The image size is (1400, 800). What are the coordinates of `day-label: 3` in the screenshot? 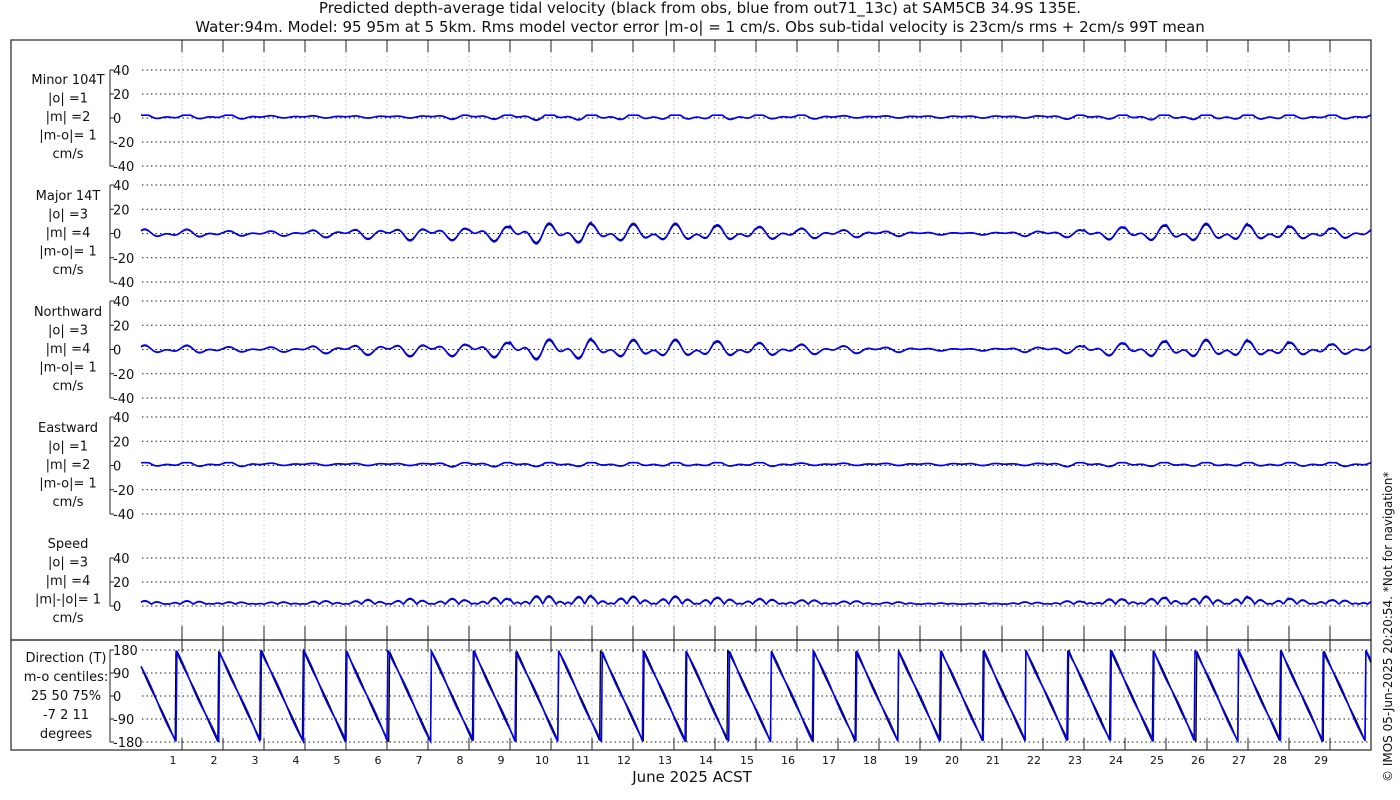 It's located at (255, 760).